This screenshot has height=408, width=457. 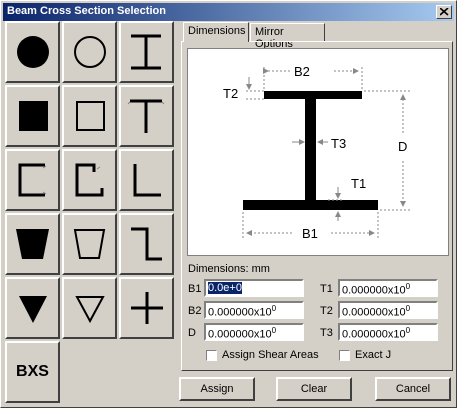 What do you see at coordinates (228, 12) in the screenshot?
I see `title-bar: Beam Cross Section Selection` at bounding box center [228, 12].